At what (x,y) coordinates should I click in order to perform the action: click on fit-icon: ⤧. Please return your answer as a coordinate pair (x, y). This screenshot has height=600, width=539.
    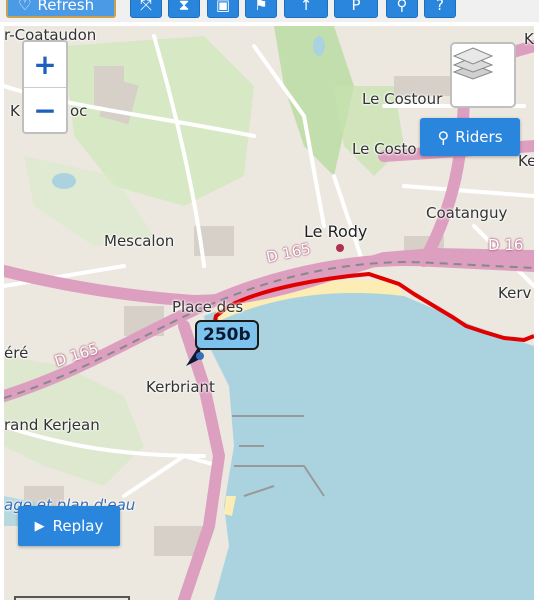
    Looking at the image, I should click on (145, 7).